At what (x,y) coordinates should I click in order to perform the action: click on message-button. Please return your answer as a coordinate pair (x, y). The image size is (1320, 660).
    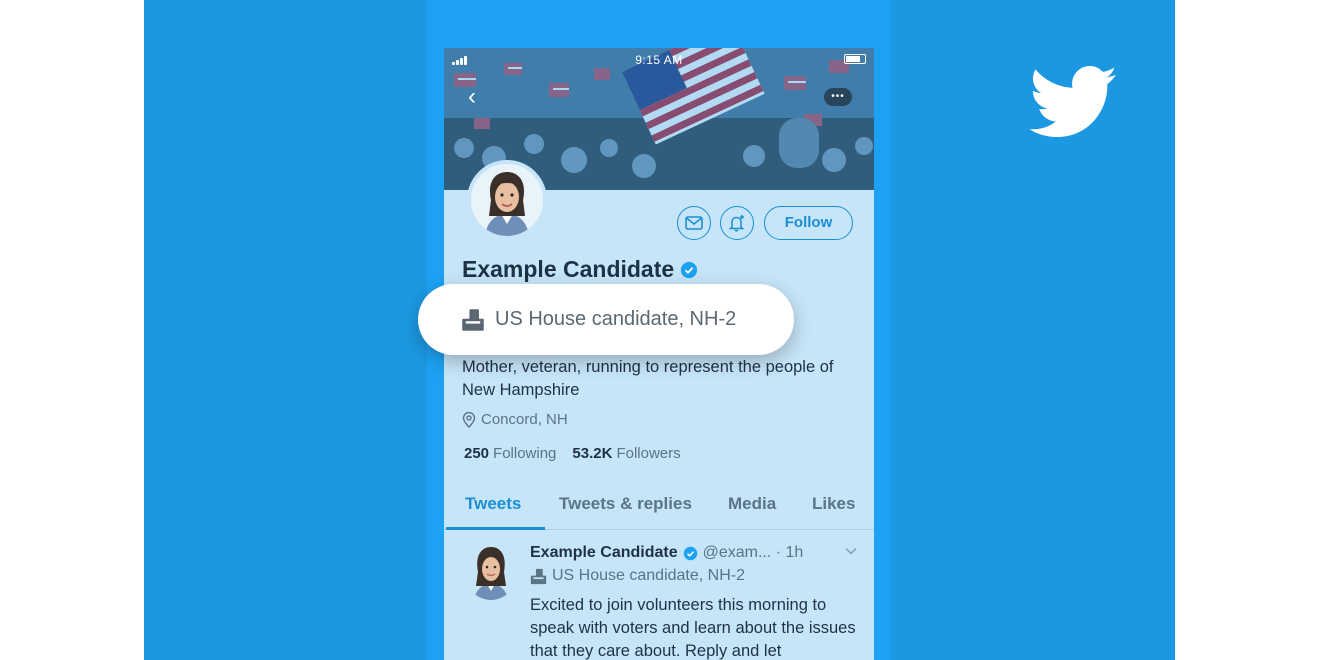
    Looking at the image, I should click on (694, 223).